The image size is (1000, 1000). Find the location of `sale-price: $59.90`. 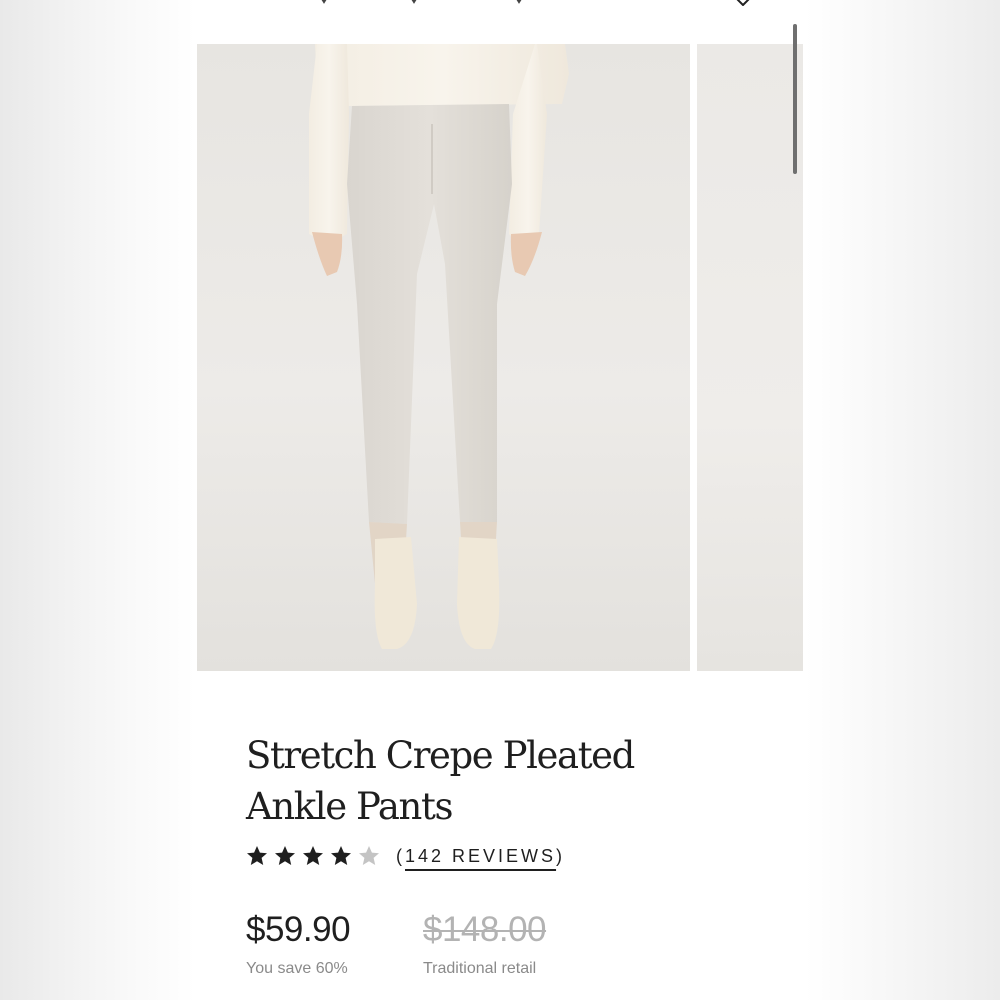

sale-price: $59.90 is located at coordinates (298, 929).